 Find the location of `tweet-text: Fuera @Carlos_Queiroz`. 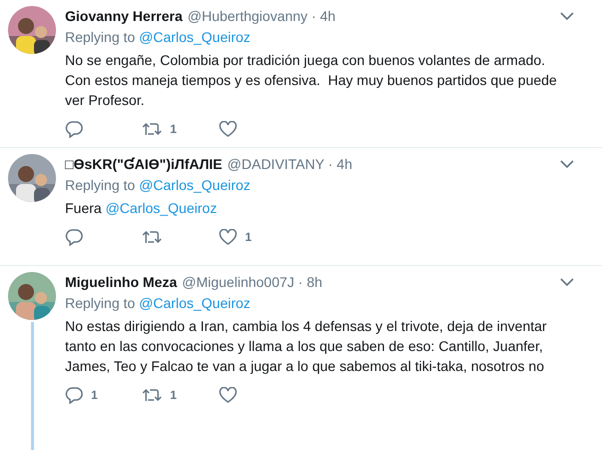

tweet-text: Fuera @Carlos_Queiroz is located at coordinates (141, 208).